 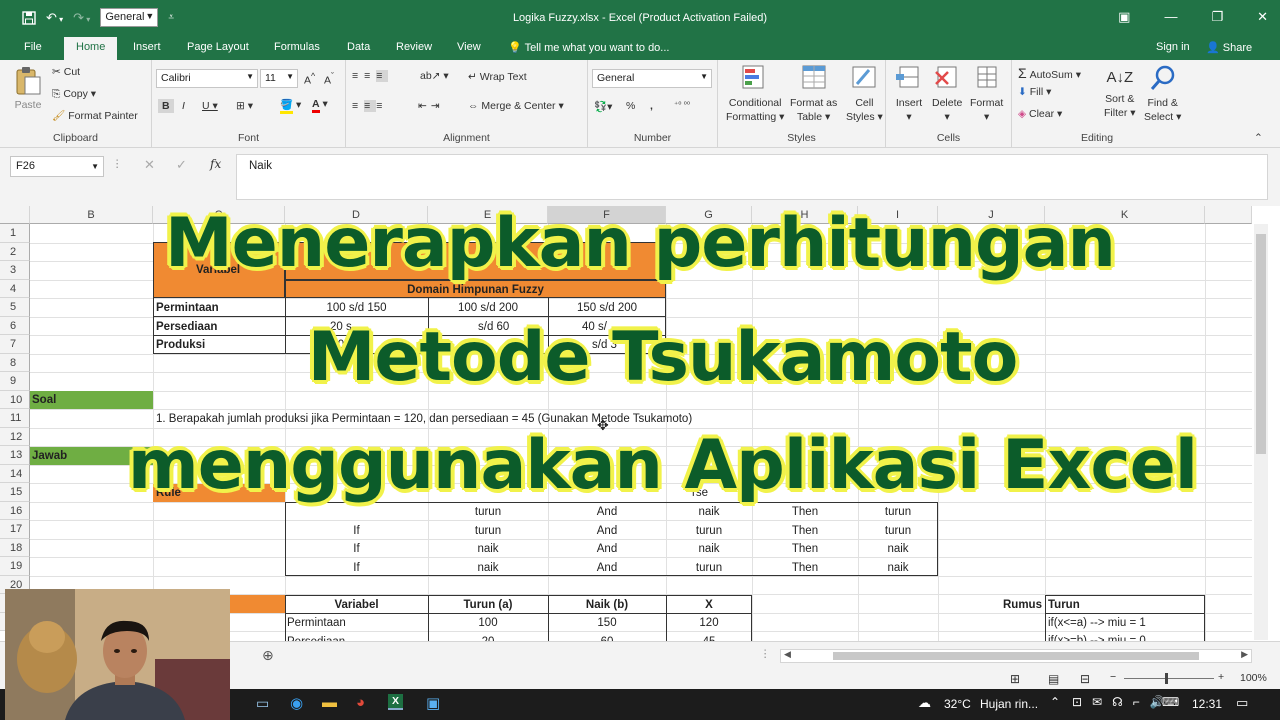 I want to click on grow-font-icon: A^, so click(x=309, y=79).